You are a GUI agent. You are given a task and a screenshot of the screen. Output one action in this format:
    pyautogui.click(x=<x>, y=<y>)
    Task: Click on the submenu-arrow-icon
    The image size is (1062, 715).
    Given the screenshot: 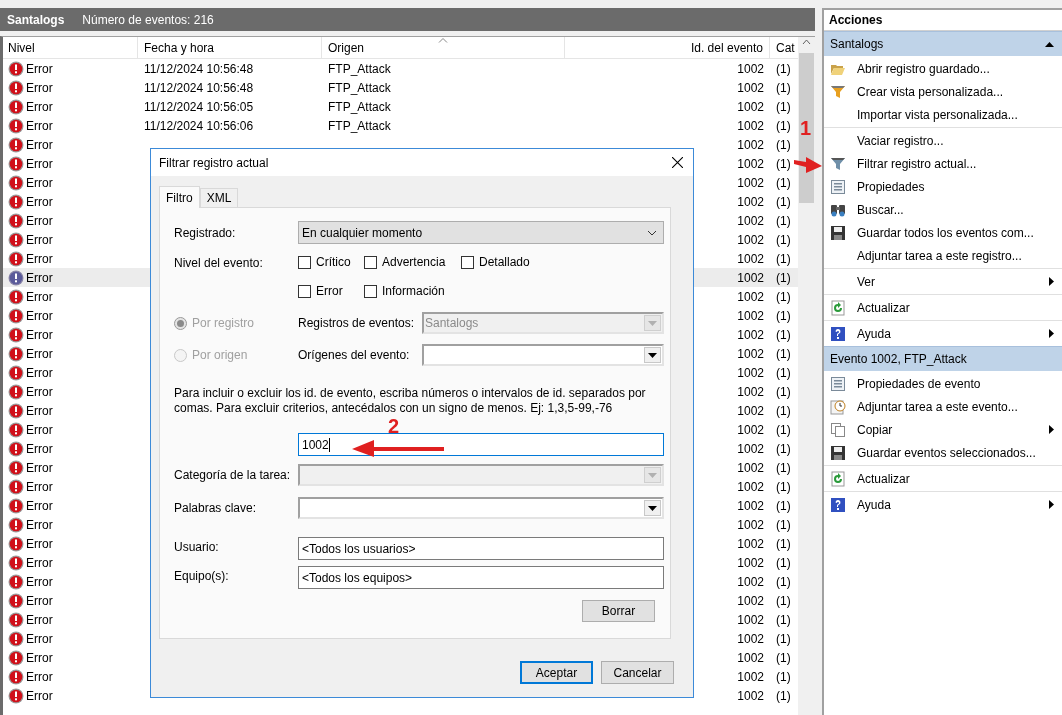 What is the action you would take?
    pyautogui.click(x=1051, y=281)
    